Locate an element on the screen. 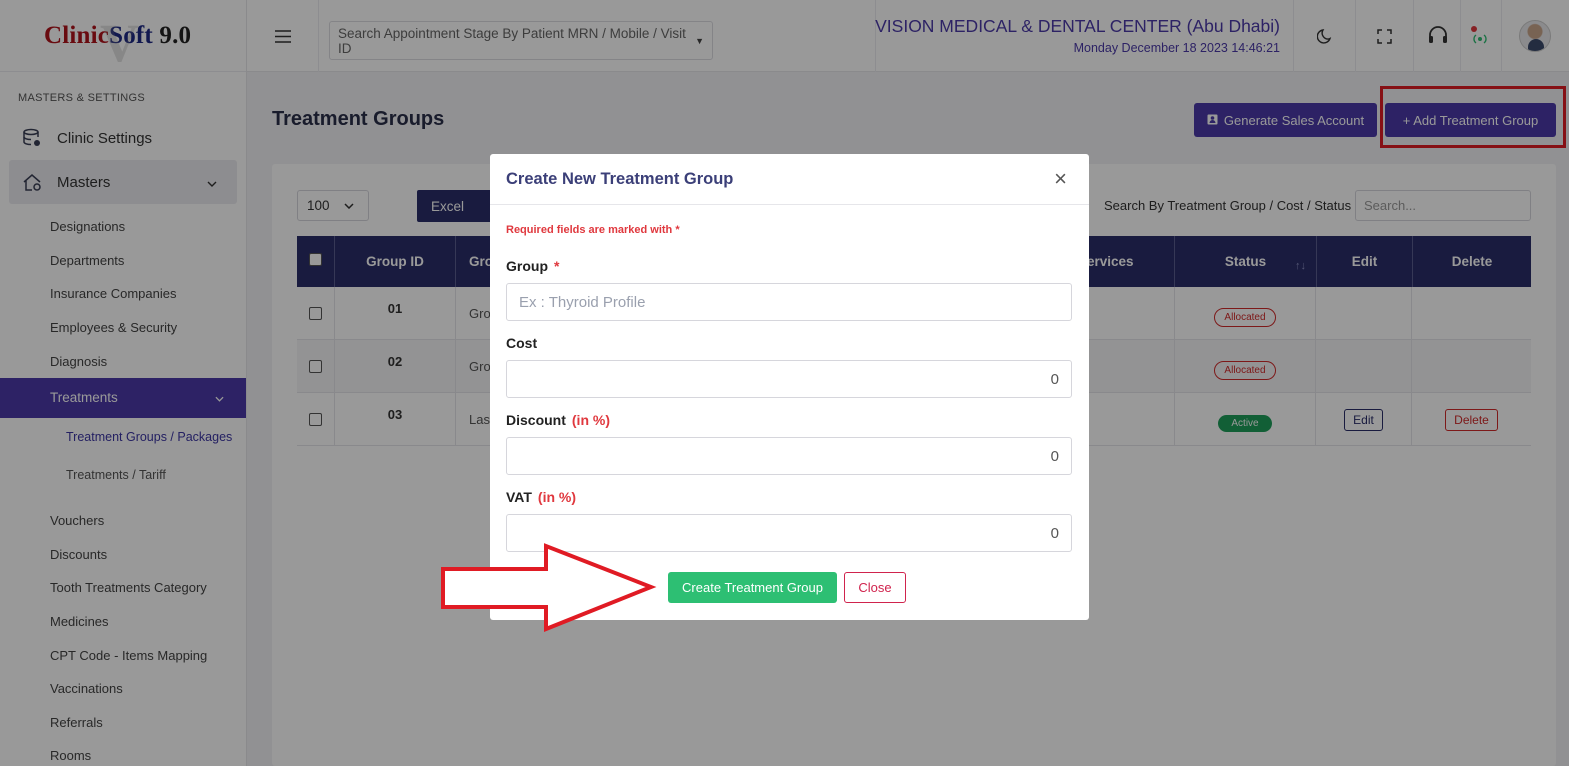  create-treatment-group-button: Create Treatment Group is located at coordinates (752, 587).